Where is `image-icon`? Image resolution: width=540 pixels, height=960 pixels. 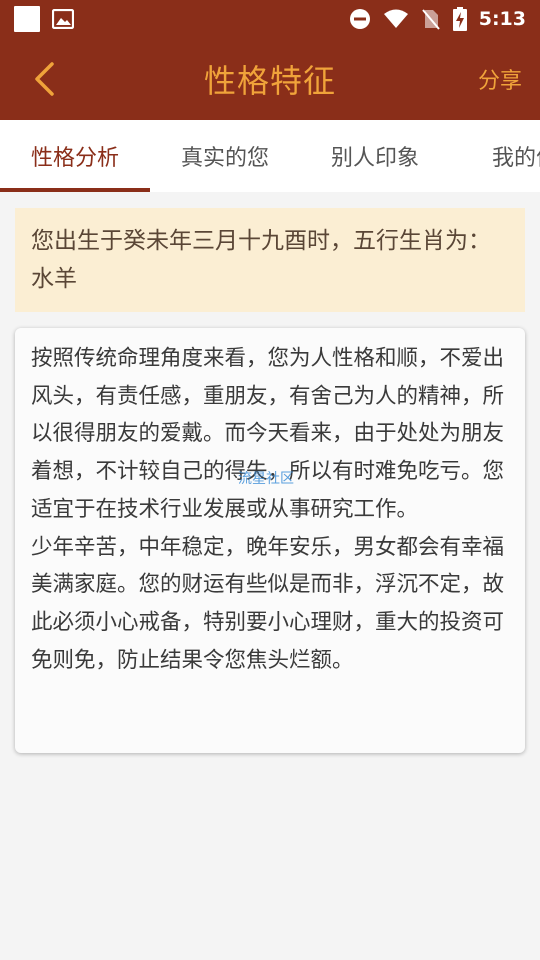
image-icon is located at coordinates (63, 19).